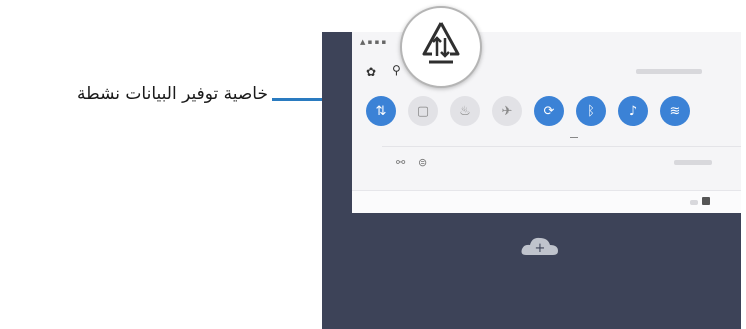  What do you see at coordinates (423, 111) in the screenshot?
I see `screen-tile: ▢` at bounding box center [423, 111].